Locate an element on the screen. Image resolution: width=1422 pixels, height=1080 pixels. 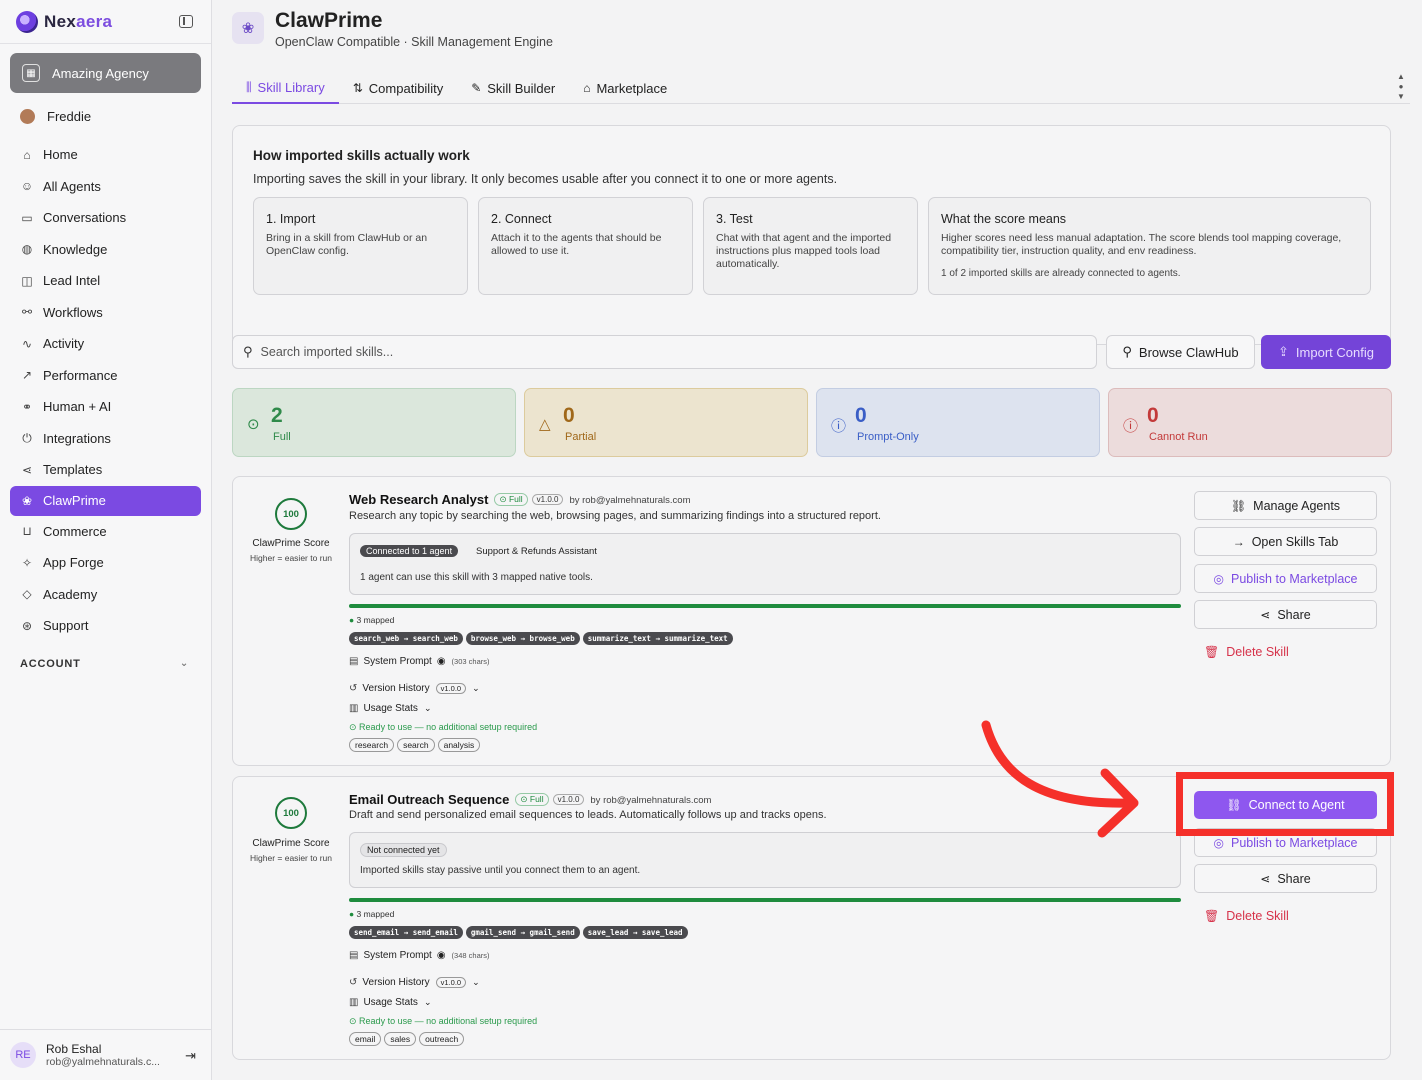
tool-chip: browse_web → browse_web is located at coordinates (522, 638).